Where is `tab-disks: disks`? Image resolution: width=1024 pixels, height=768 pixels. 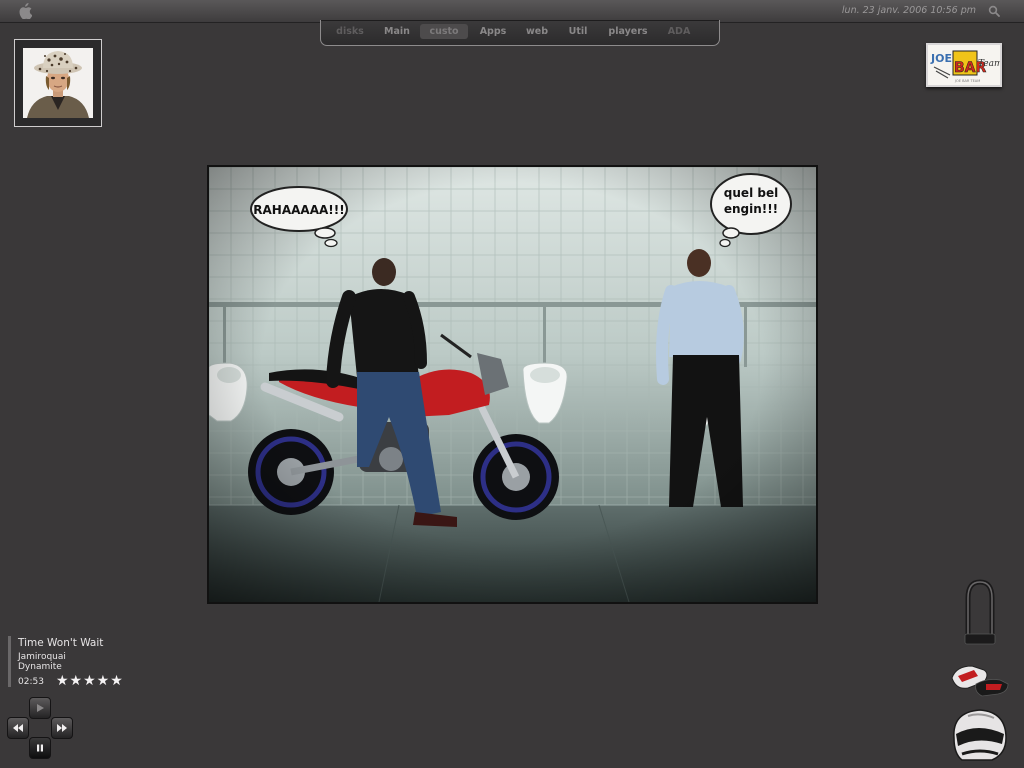 tab-disks: disks is located at coordinates (350, 31).